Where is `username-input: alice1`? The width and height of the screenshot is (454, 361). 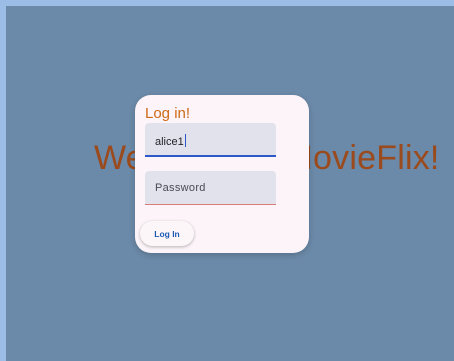
username-input: alice1 is located at coordinates (170, 141).